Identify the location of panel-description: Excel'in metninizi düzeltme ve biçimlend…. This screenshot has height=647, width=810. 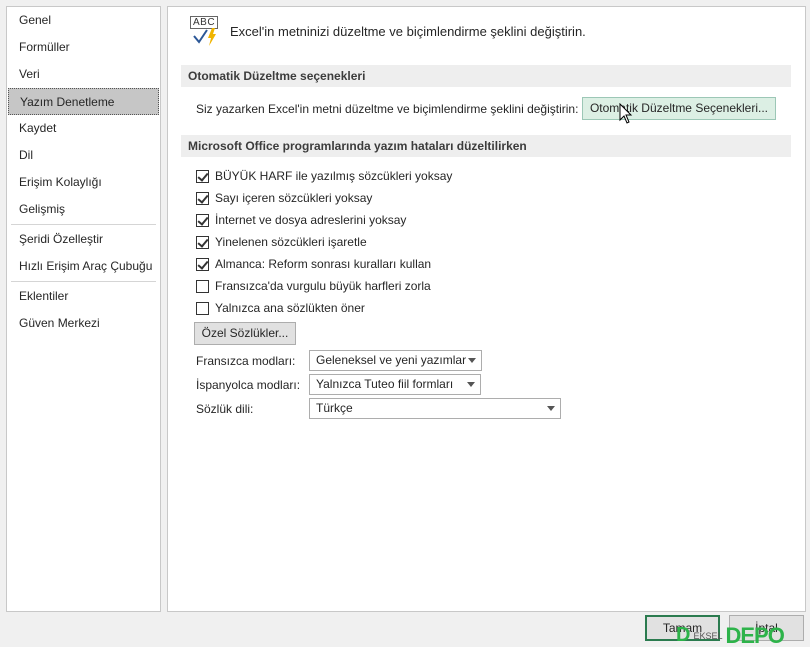
(408, 31).